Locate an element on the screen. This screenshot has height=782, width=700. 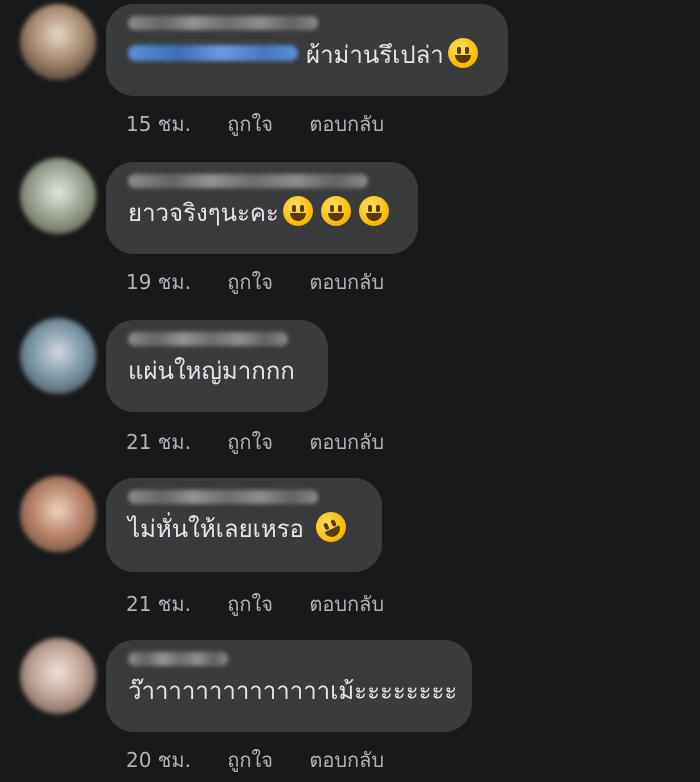
rolling-on-floor-laughing-icon is located at coordinates (331, 527).